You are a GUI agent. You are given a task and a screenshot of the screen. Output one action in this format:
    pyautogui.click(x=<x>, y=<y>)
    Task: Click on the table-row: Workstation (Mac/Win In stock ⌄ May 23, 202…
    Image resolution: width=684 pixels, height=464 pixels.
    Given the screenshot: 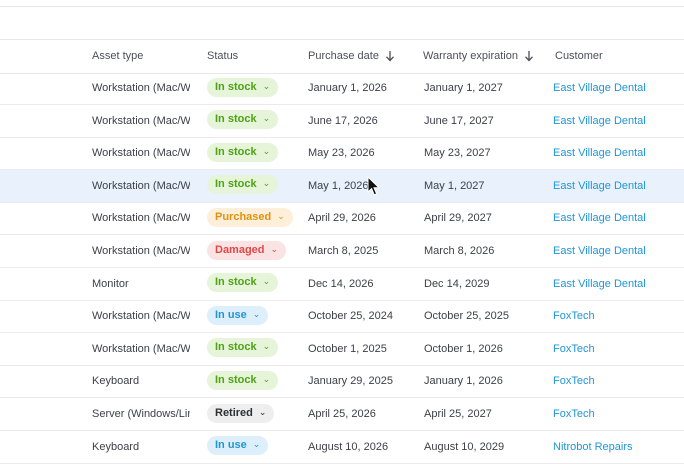 What is the action you would take?
    pyautogui.click(x=342, y=154)
    